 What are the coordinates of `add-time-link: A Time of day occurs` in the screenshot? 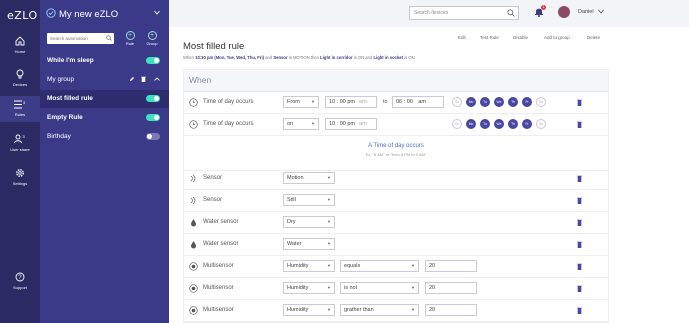 It's located at (396, 146).